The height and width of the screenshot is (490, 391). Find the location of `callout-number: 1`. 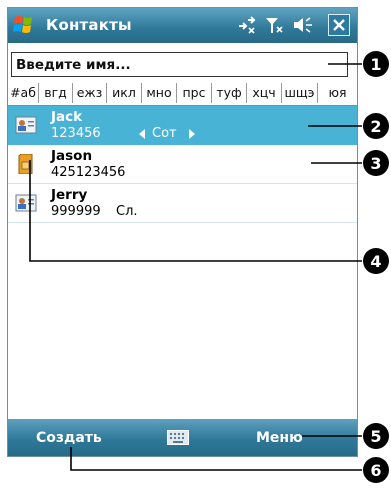

callout-number: 1 is located at coordinates (375, 64).